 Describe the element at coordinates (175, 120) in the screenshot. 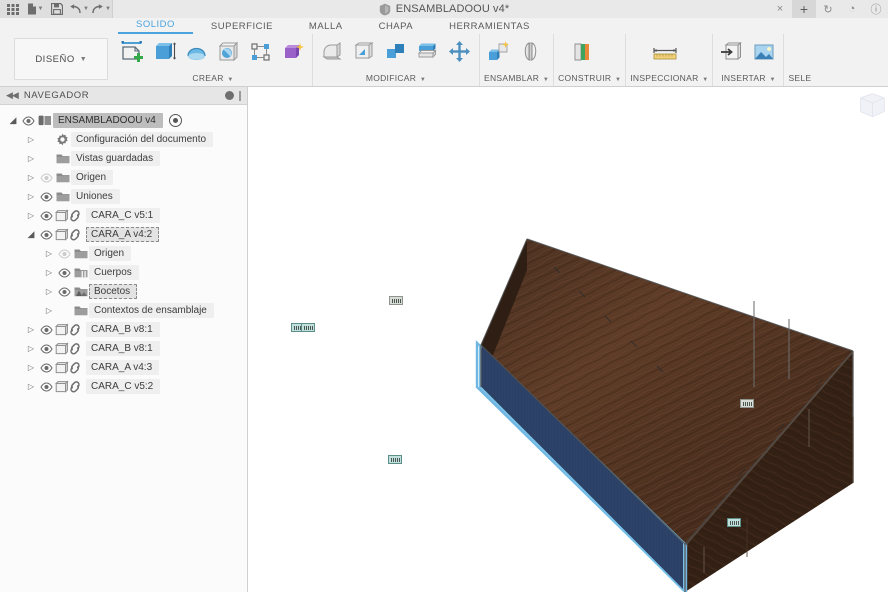

I see `activate-component-radio` at that location.